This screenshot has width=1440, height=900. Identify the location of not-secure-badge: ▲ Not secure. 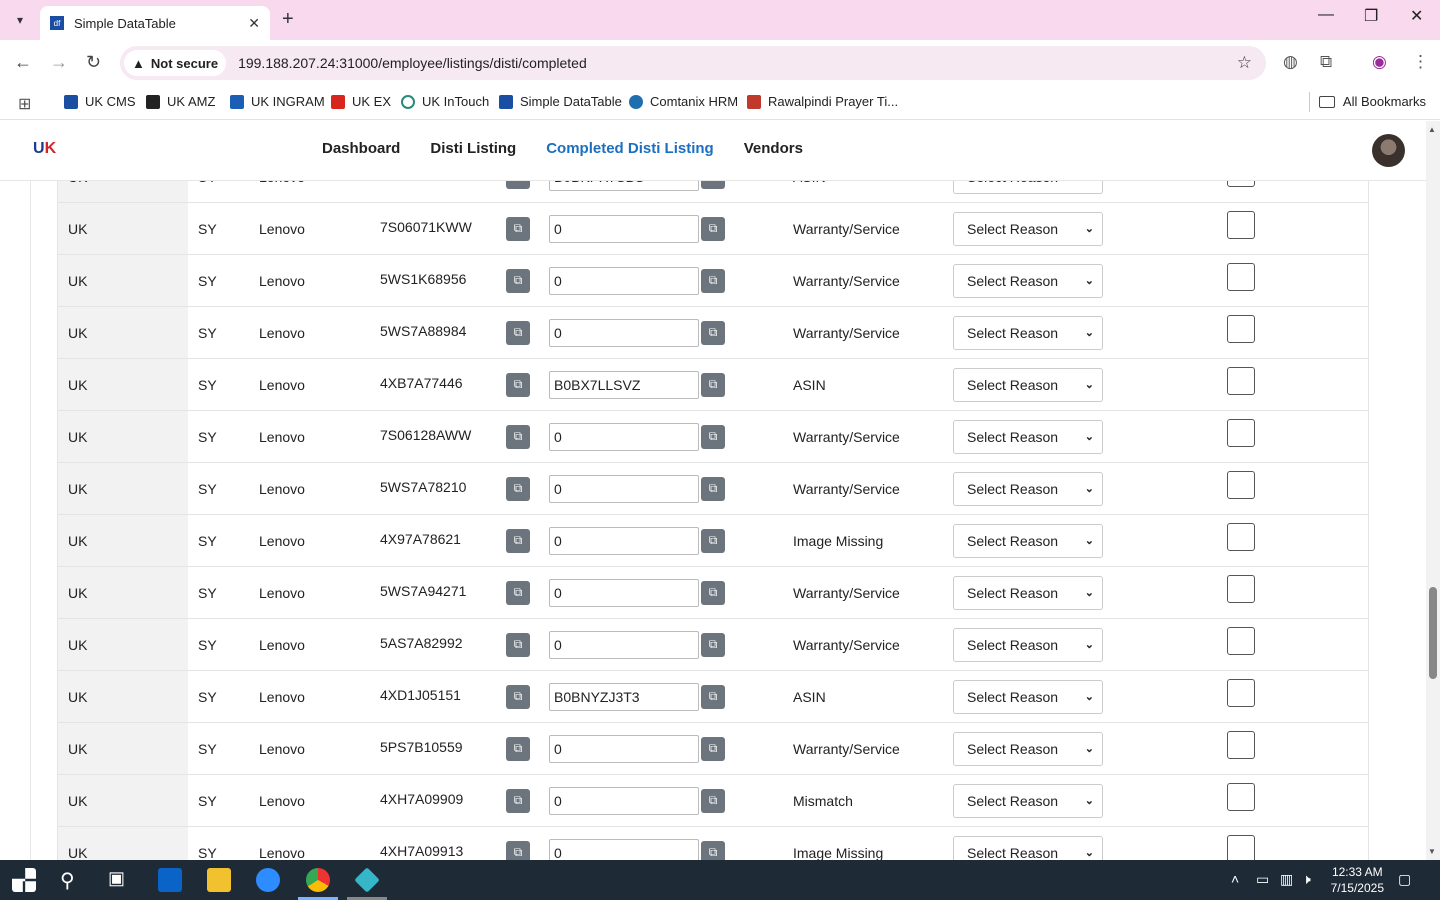
(175, 63).